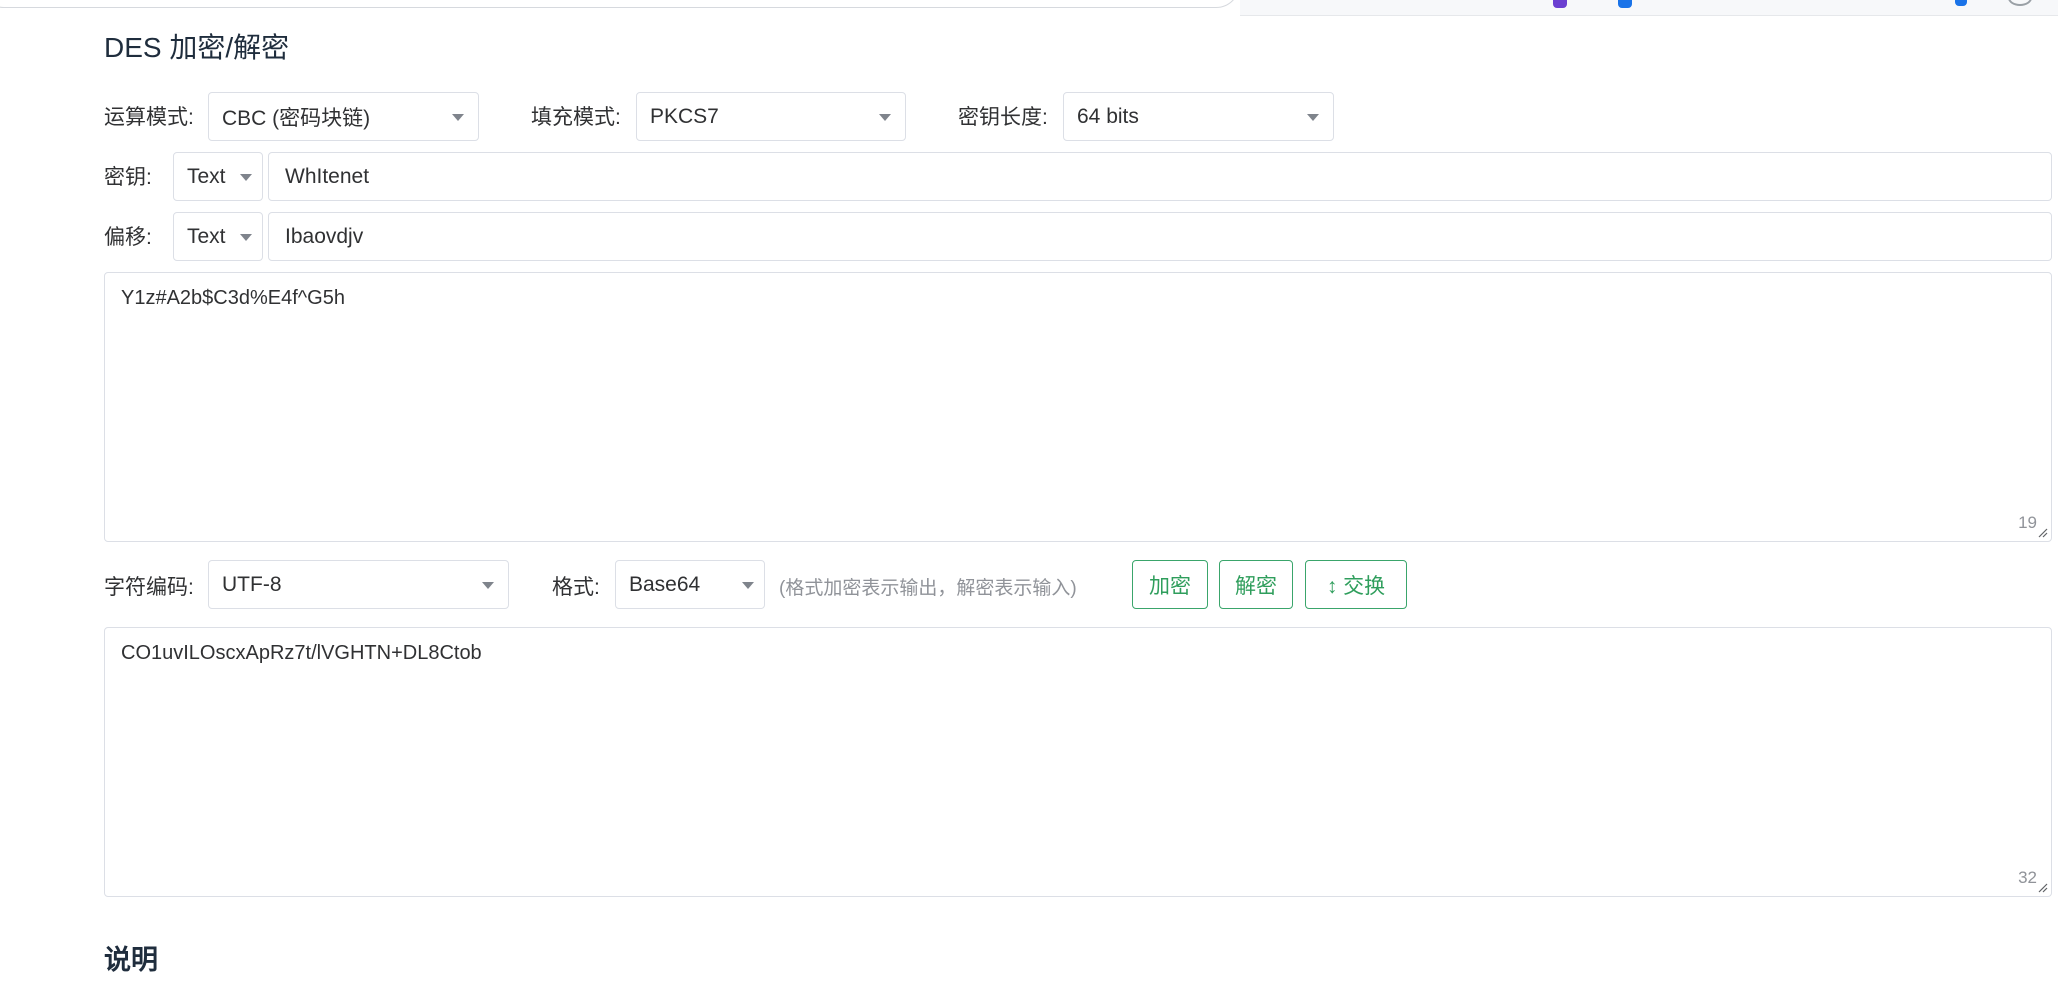 Image resolution: width=2058 pixels, height=982 pixels. I want to click on toolbar-strip, so click(1649, 8).